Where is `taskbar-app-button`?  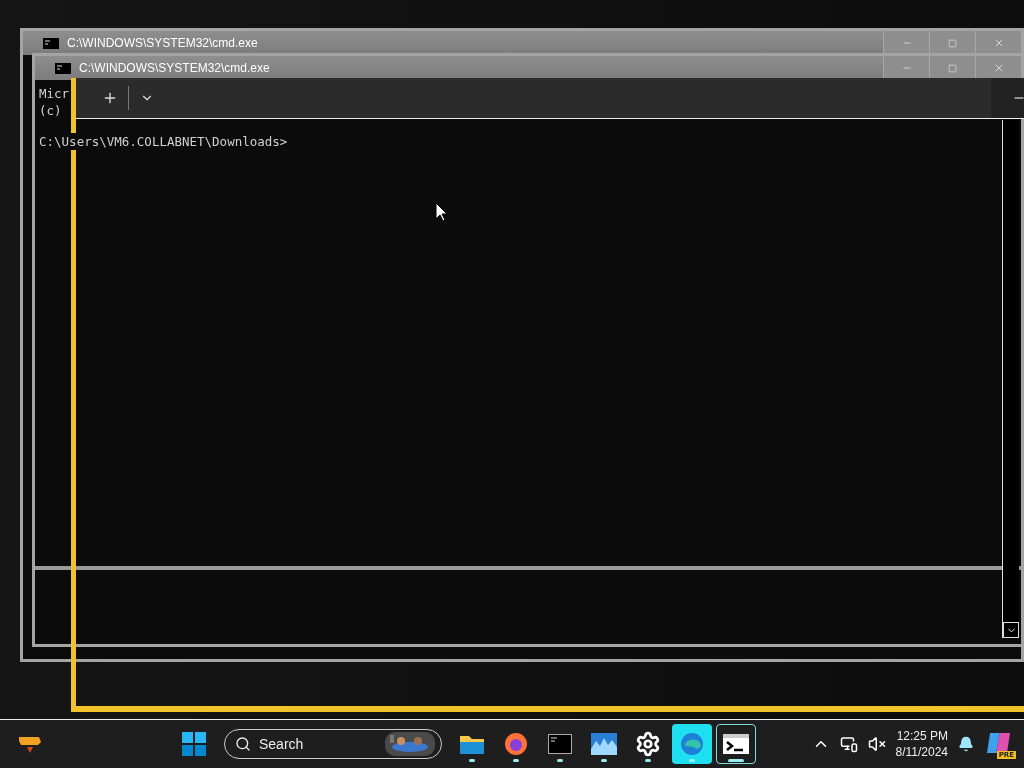 taskbar-app-button is located at coordinates (736, 744).